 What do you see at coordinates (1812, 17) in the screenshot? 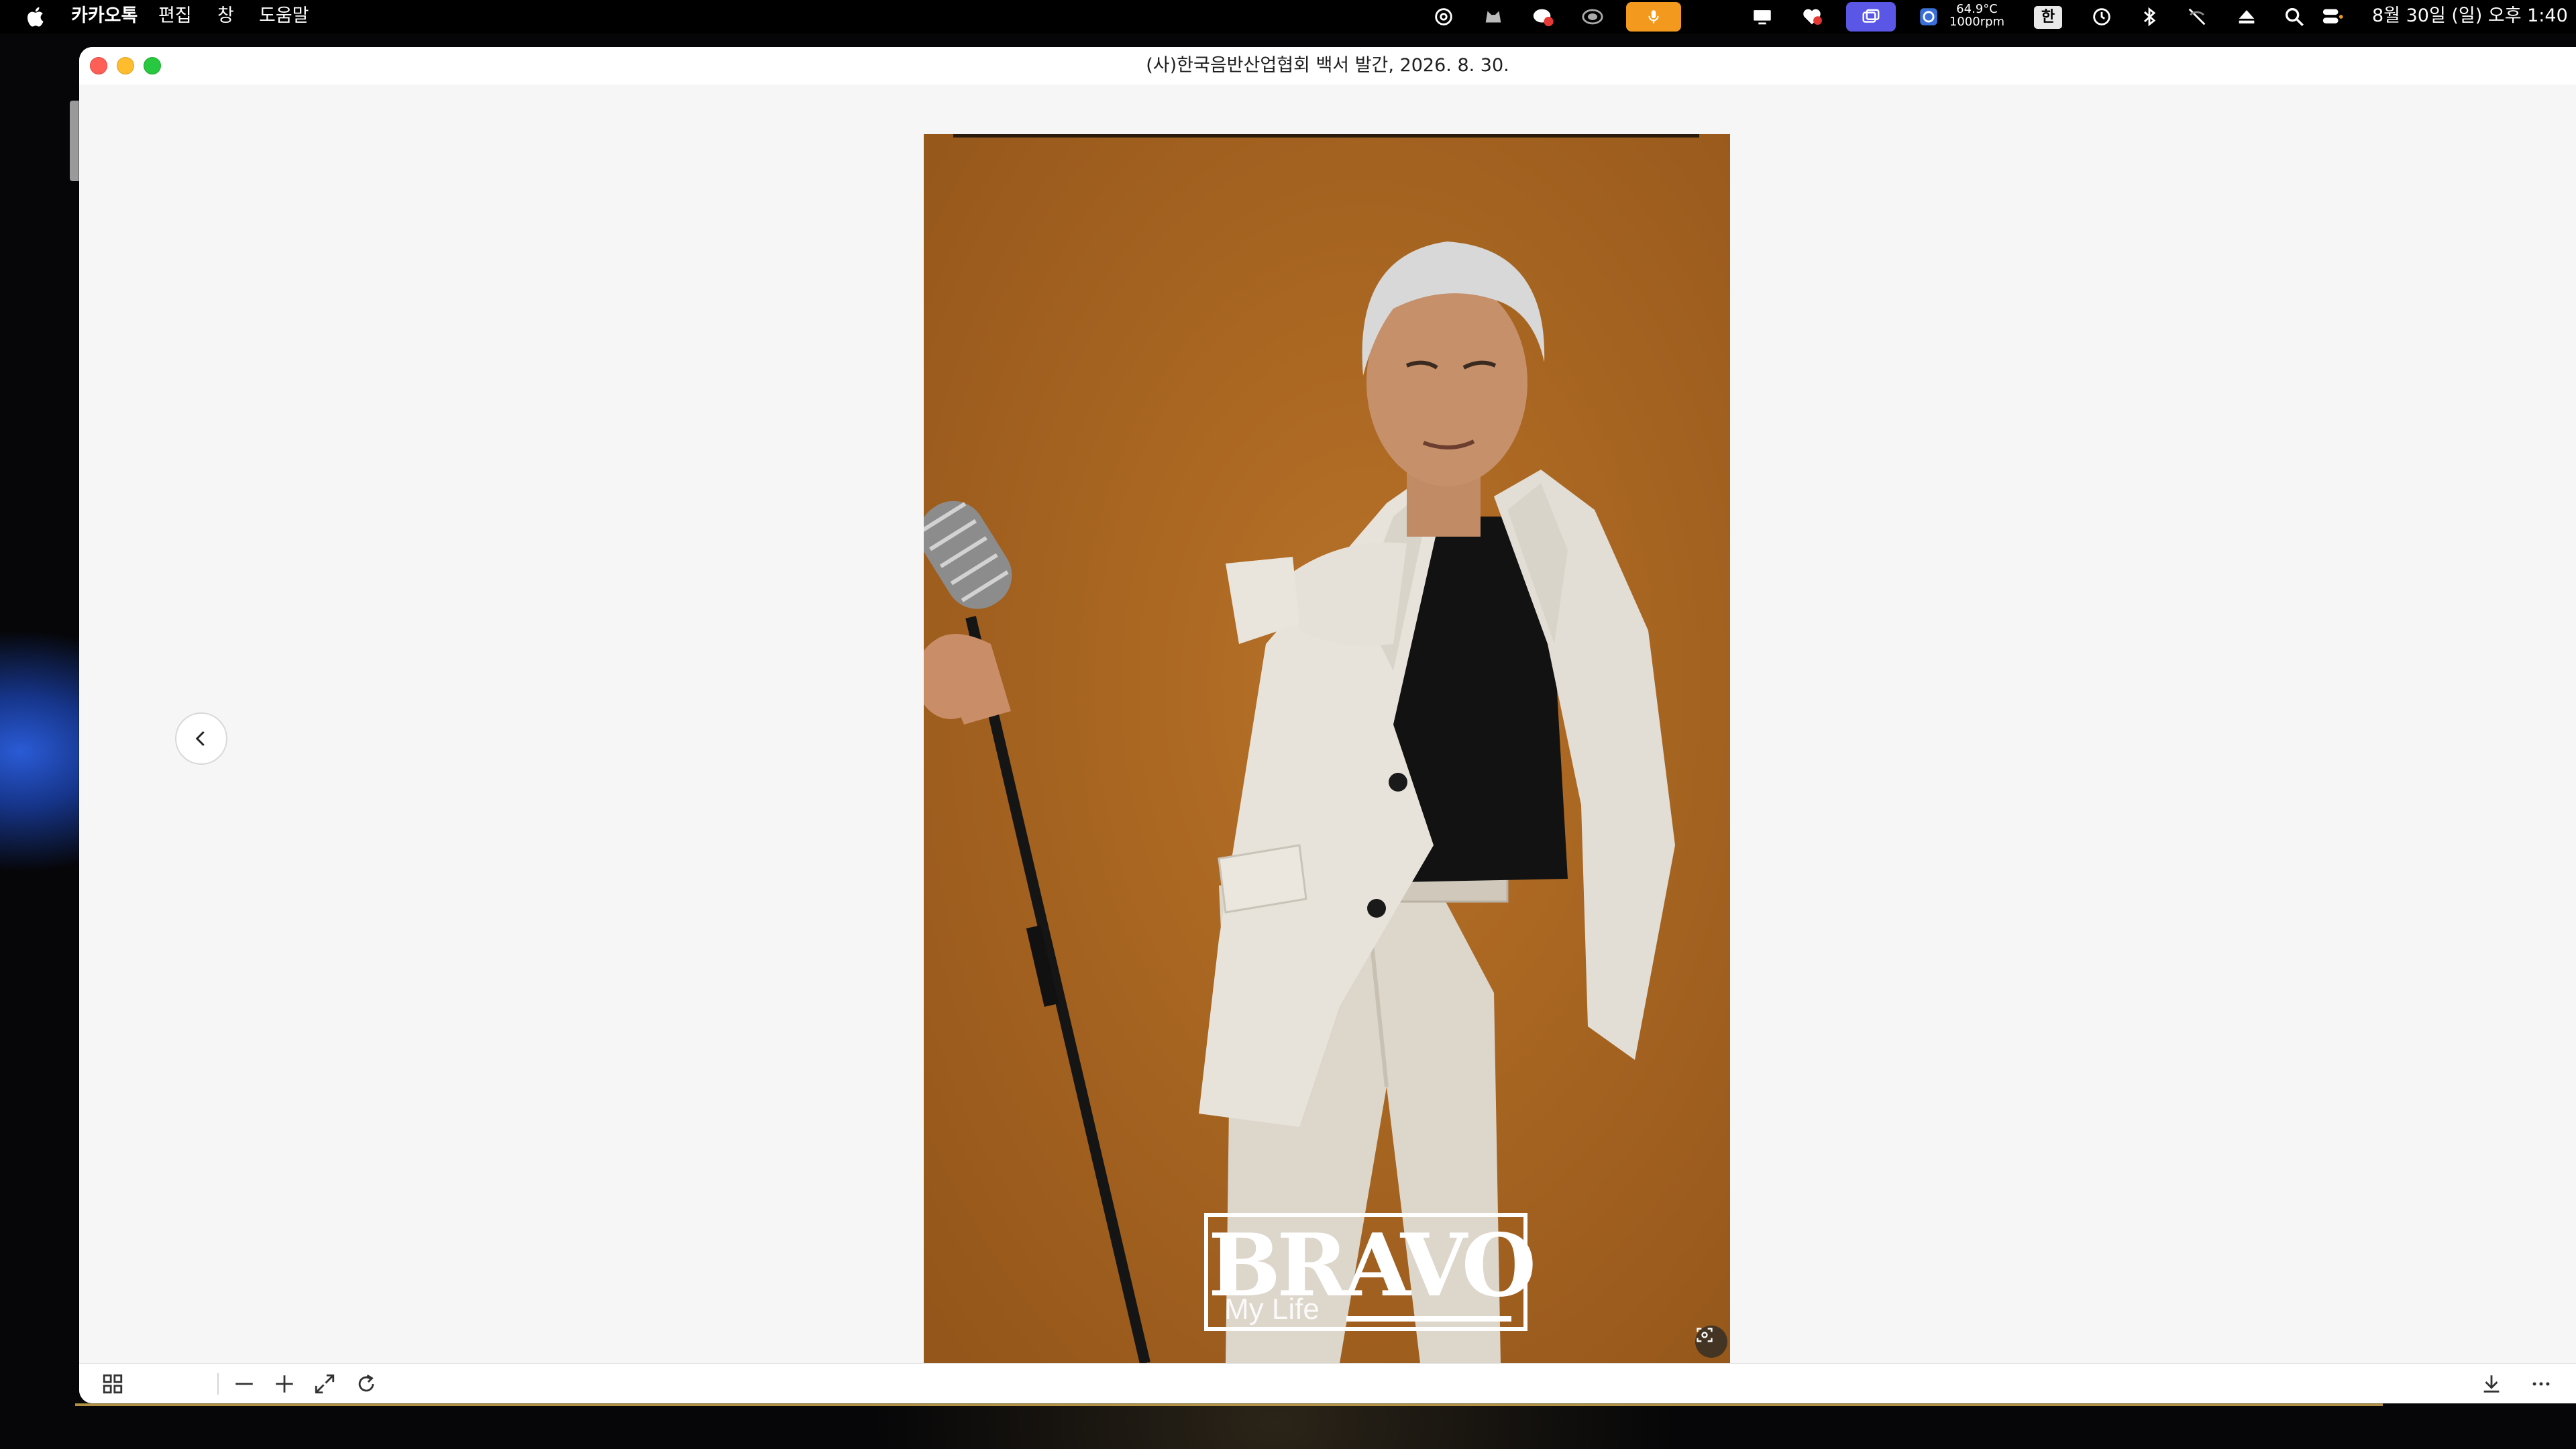
I see `heart-icon` at bounding box center [1812, 17].